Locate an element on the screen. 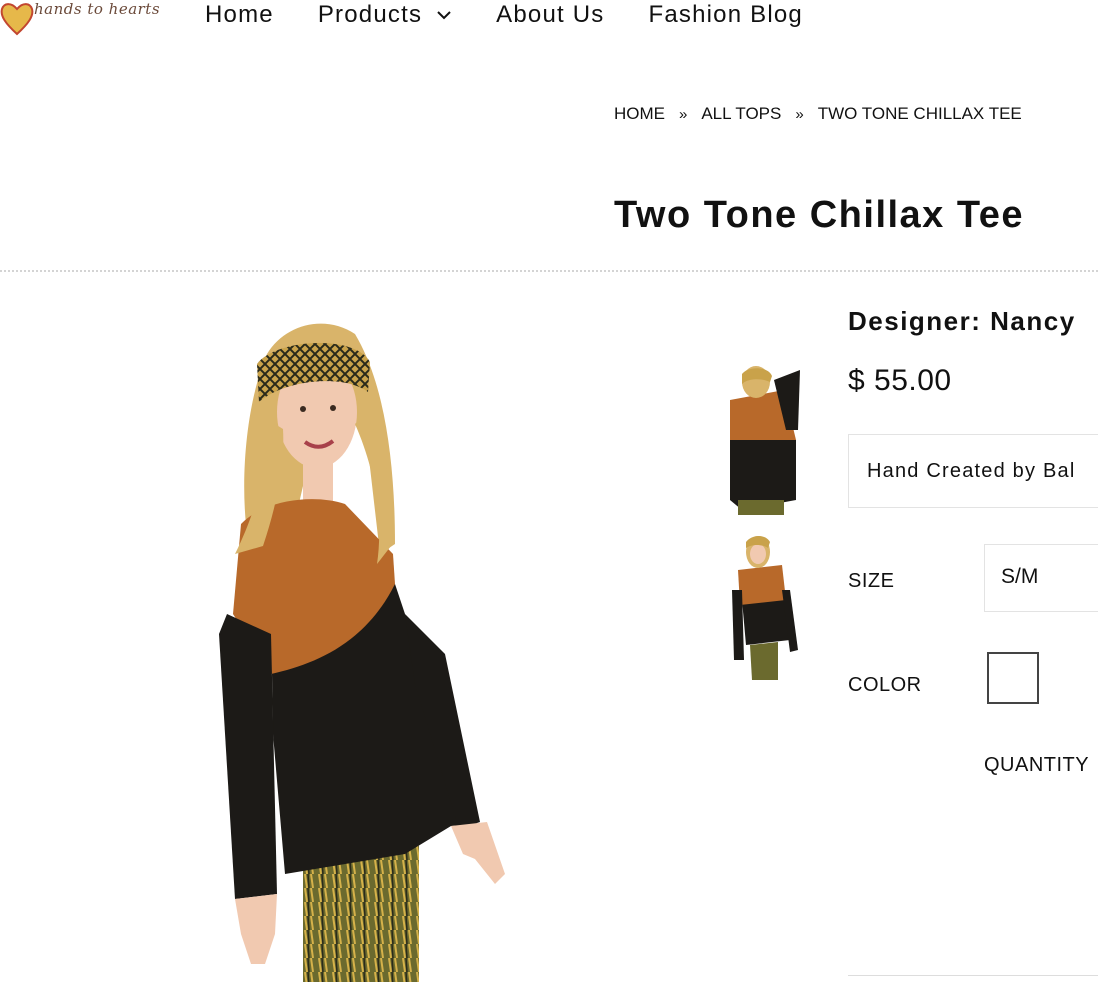  logo-text: hands to hearts is located at coordinates (97, 9).